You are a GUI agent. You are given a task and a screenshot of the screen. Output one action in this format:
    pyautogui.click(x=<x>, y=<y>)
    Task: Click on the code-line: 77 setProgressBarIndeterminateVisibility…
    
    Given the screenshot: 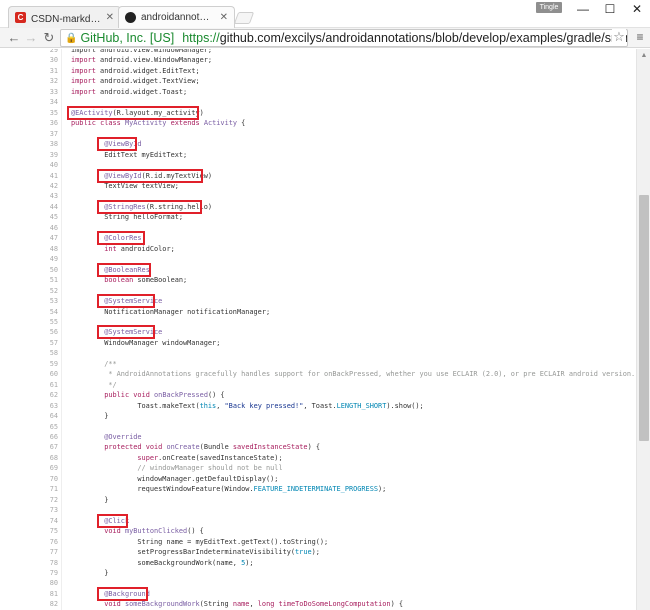 What is the action you would take?
    pyautogui.click(x=318, y=552)
    